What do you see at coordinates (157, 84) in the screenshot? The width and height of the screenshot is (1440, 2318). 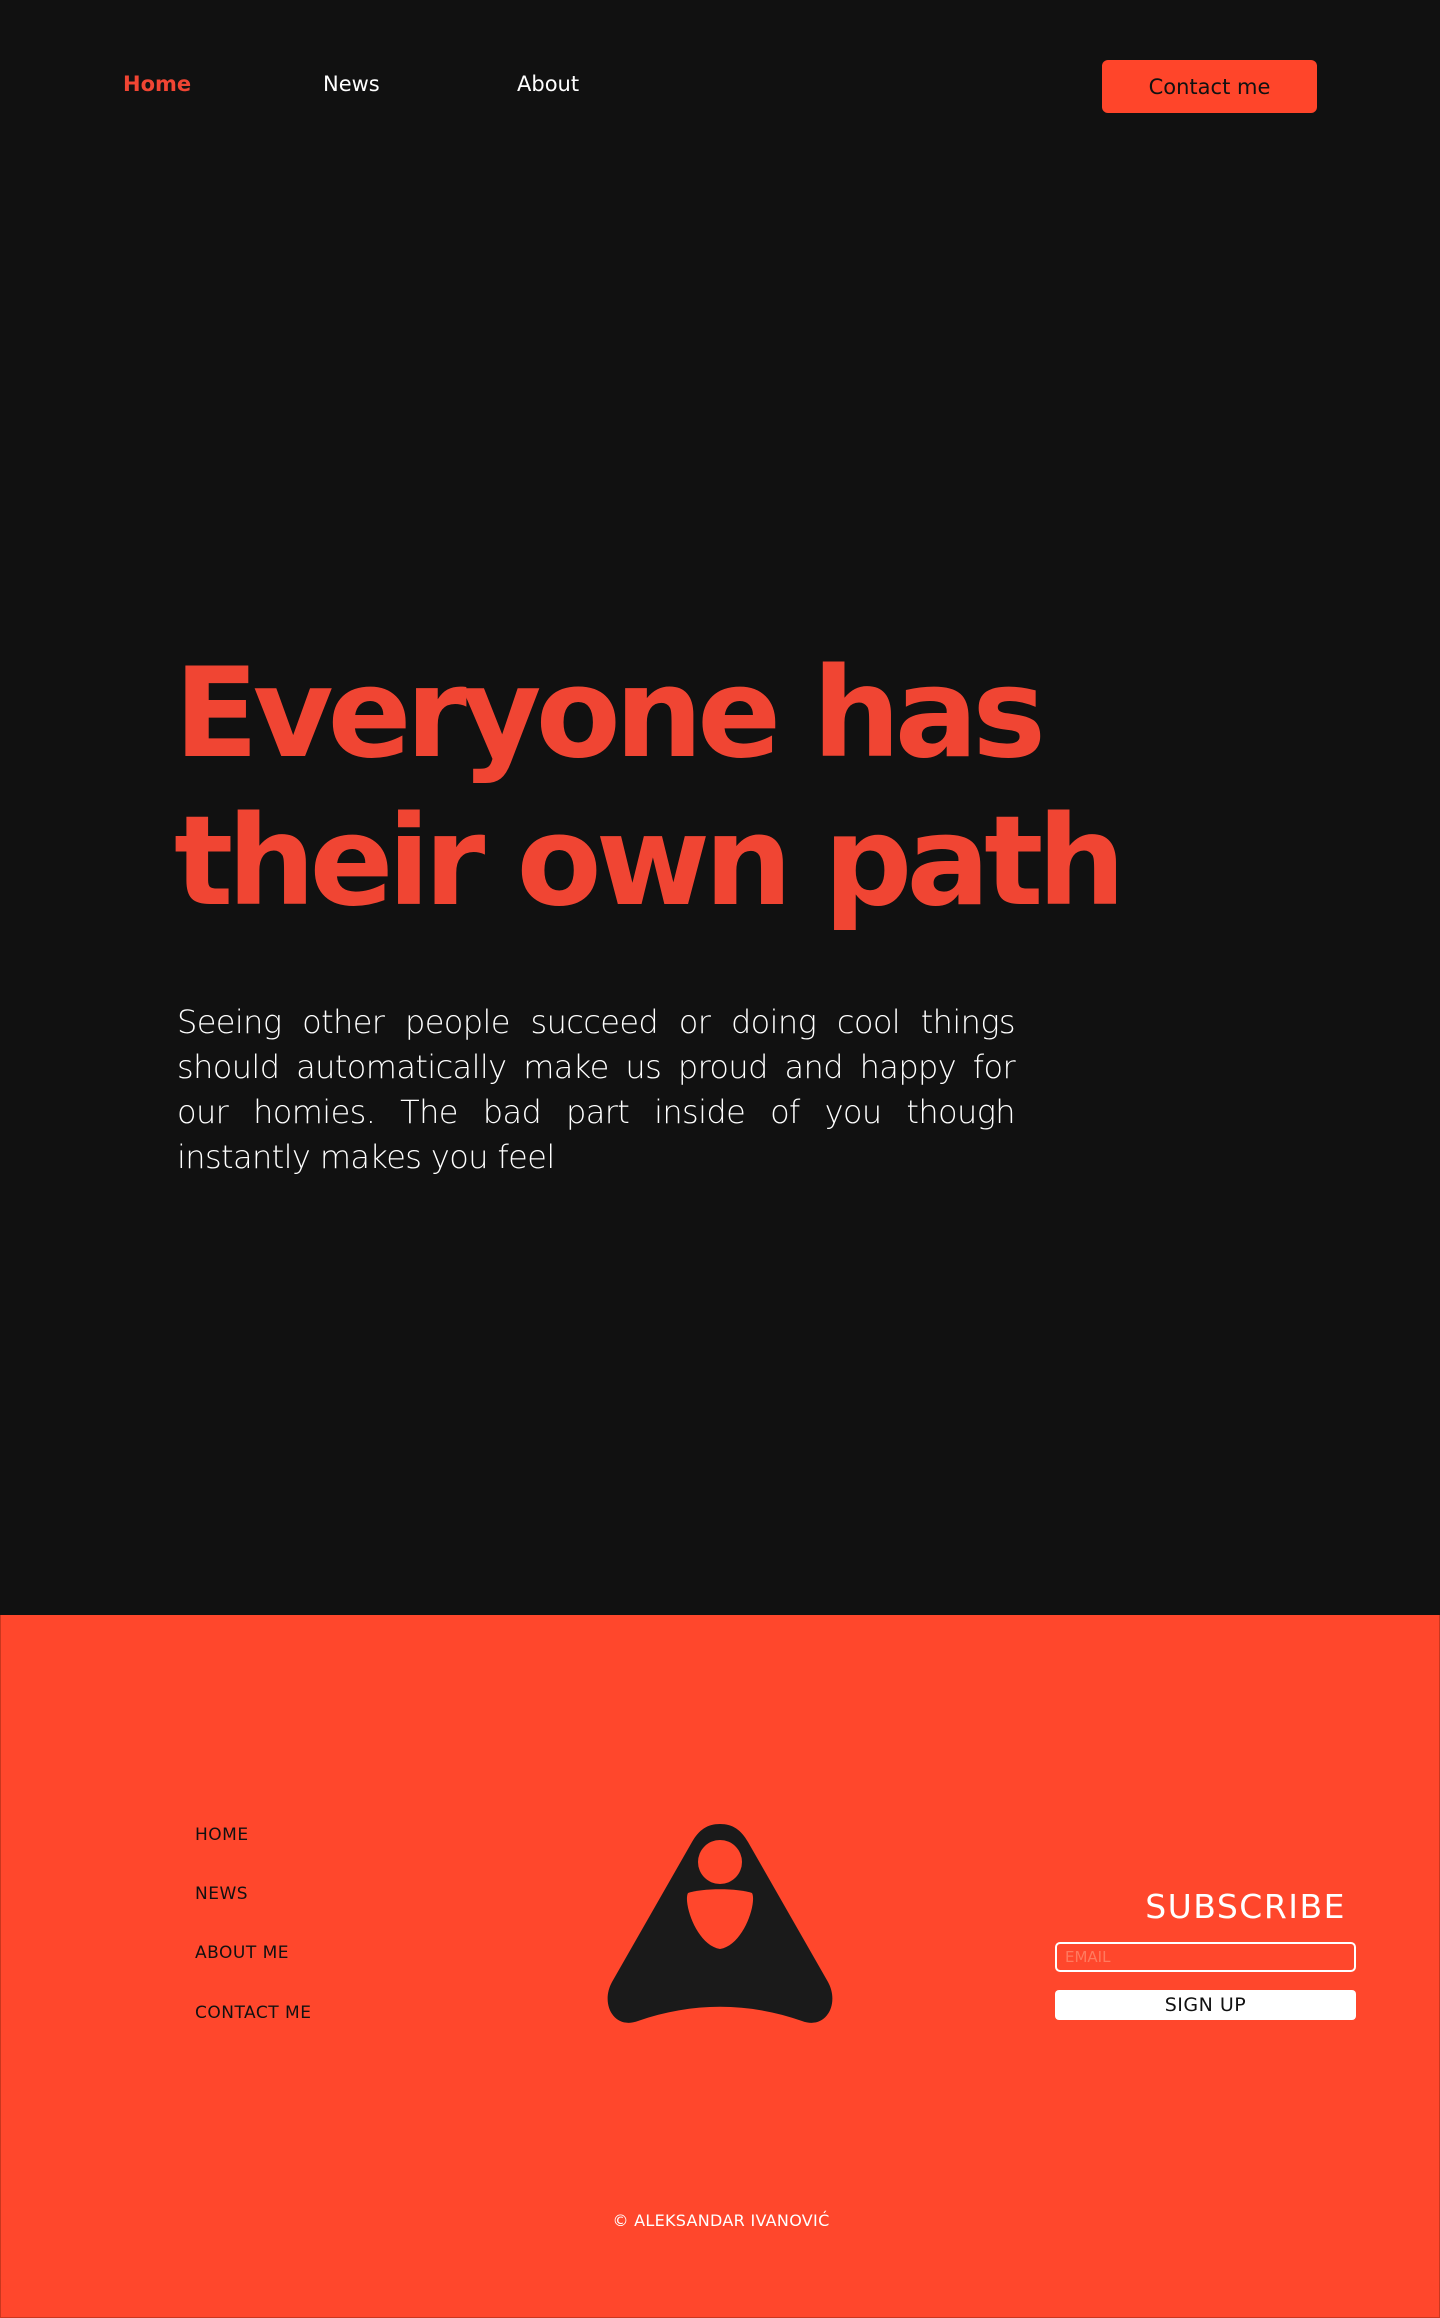 I see `nav-home-link: Home` at bounding box center [157, 84].